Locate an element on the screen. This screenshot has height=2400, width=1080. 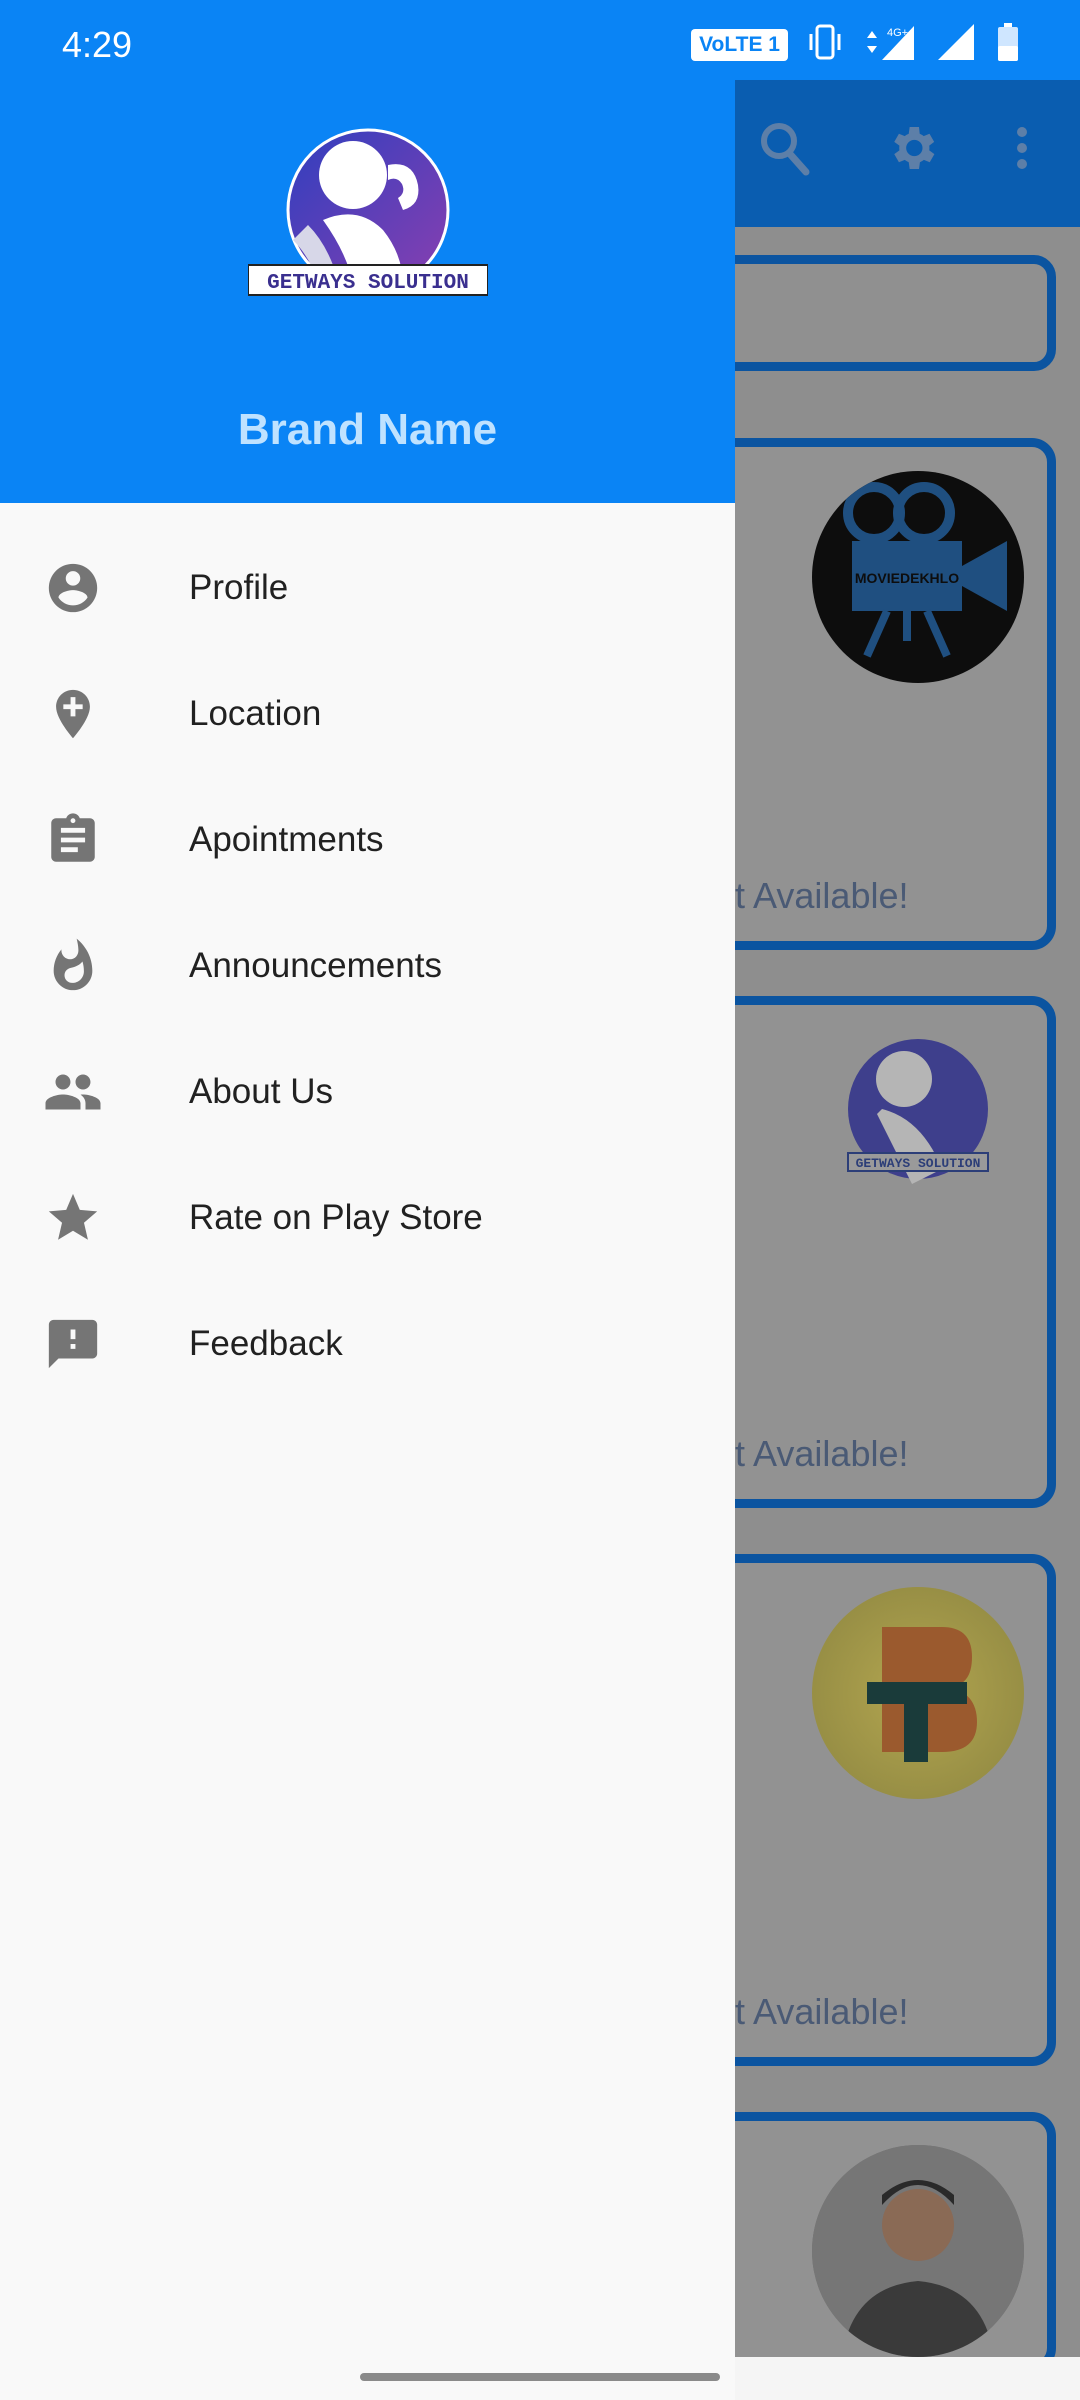
menu-item-location: Location is located at coordinates (367, 714).